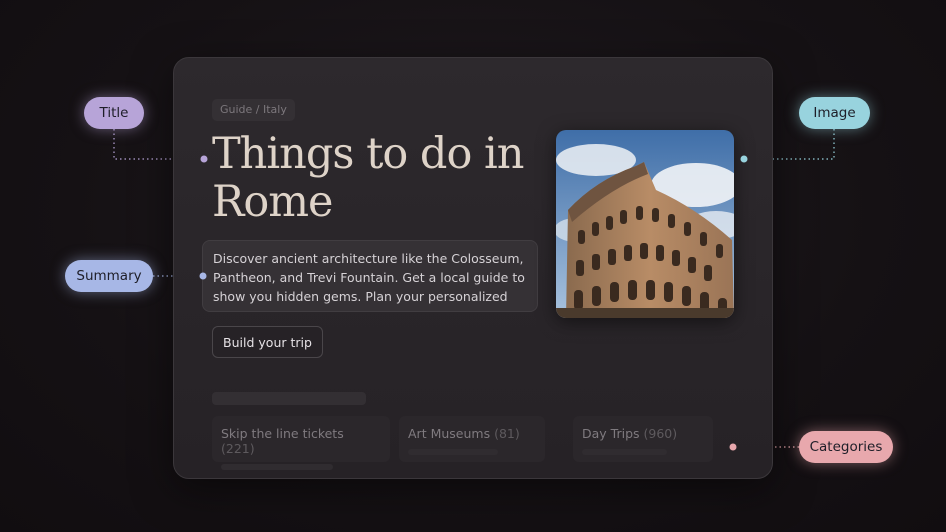 The width and height of the screenshot is (946, 532). What do you see at coordinates (451, 433) in the screenshot?
I see `category-label: Art Museums` at bounding box center [451, 433].